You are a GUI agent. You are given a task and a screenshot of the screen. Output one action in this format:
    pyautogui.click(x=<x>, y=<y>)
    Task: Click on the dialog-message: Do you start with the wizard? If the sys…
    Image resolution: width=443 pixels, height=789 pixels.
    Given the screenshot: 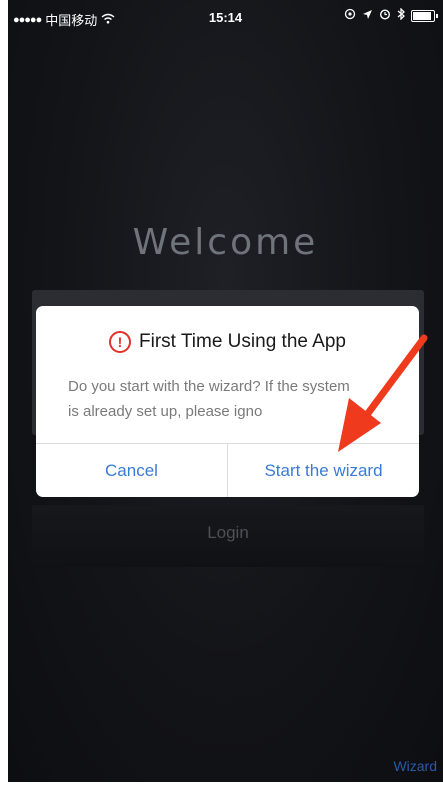 What is the action you would take?
    pyautogui.click(x=209, y=399)
    